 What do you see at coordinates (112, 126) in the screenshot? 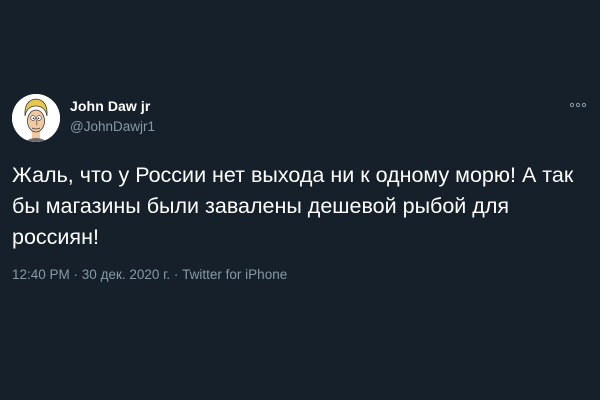
I see `user-handle: @JohnDawjr1` at bounding box center [112, 126].